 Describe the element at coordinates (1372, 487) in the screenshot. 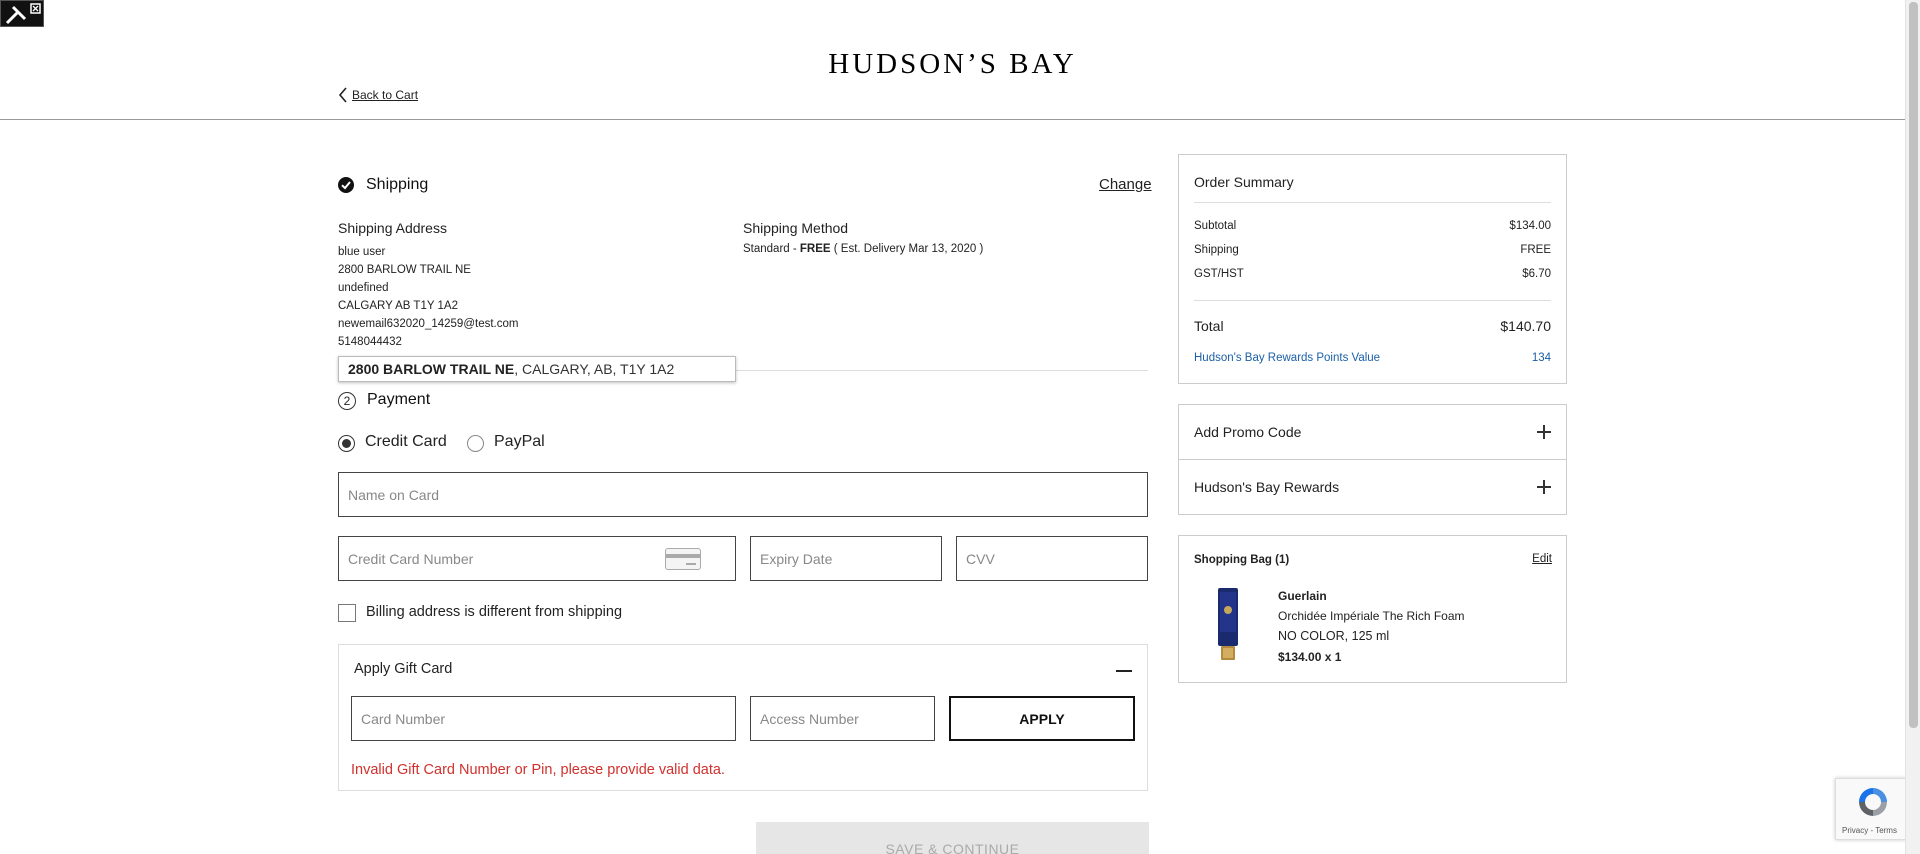

I see `rewards-accordion: Hudson's Bay Rewards` at that location.